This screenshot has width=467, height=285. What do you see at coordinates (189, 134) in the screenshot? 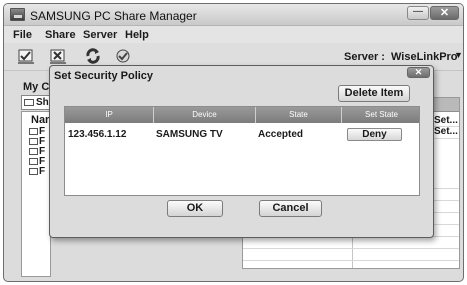
I see `cell-device: SAMSUNG TV` at bounding box center [189, 134].